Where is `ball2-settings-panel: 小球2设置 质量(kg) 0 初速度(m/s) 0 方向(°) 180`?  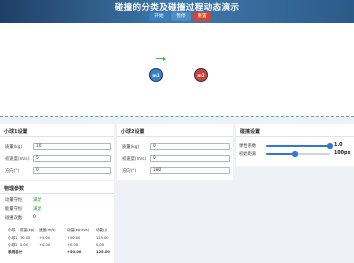 ball2-settings-panel: 小球2设置 质量(kg) 0 初速度(m/s) 0 方向(°) 180 is located at coordinates (175, 152).